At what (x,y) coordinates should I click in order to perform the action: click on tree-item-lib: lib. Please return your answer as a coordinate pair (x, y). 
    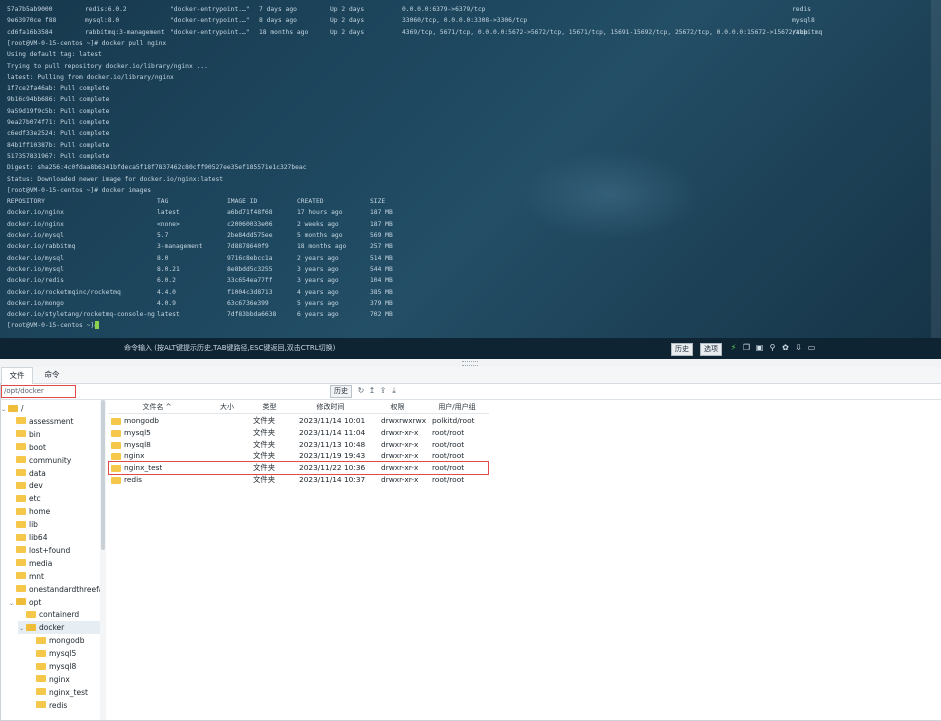
    Looking at the image, I should click on (33, 524).